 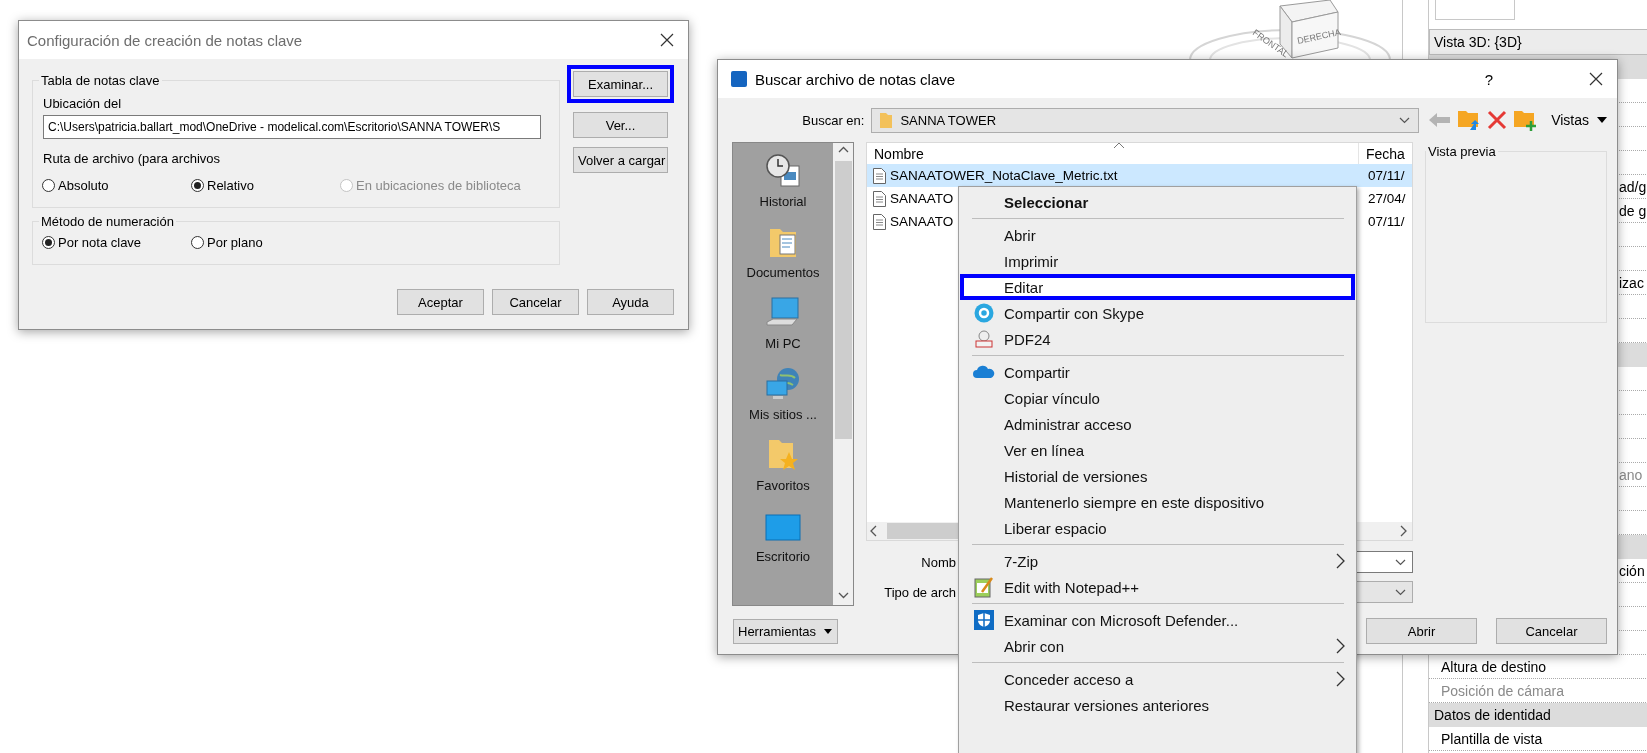 What do you see at coordinates (1631, 282) in the screenshot?
I see `property-label: izac` at bounding box center [1631, 282].